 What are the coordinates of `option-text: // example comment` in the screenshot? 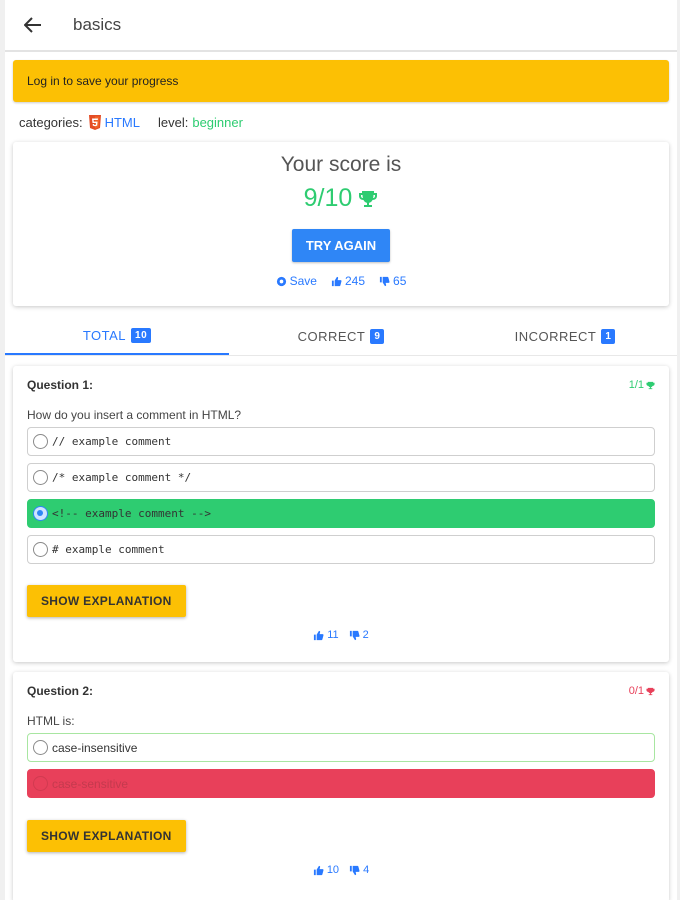 It's located at (112, 441).